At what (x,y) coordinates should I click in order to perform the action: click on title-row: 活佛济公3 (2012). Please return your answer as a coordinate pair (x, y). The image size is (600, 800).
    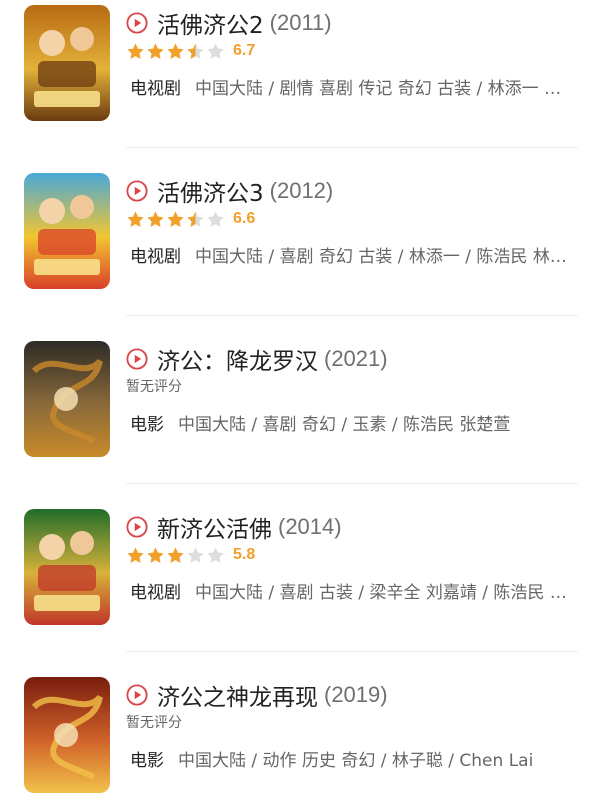
    Looking at the image, I should click on (230, 191).